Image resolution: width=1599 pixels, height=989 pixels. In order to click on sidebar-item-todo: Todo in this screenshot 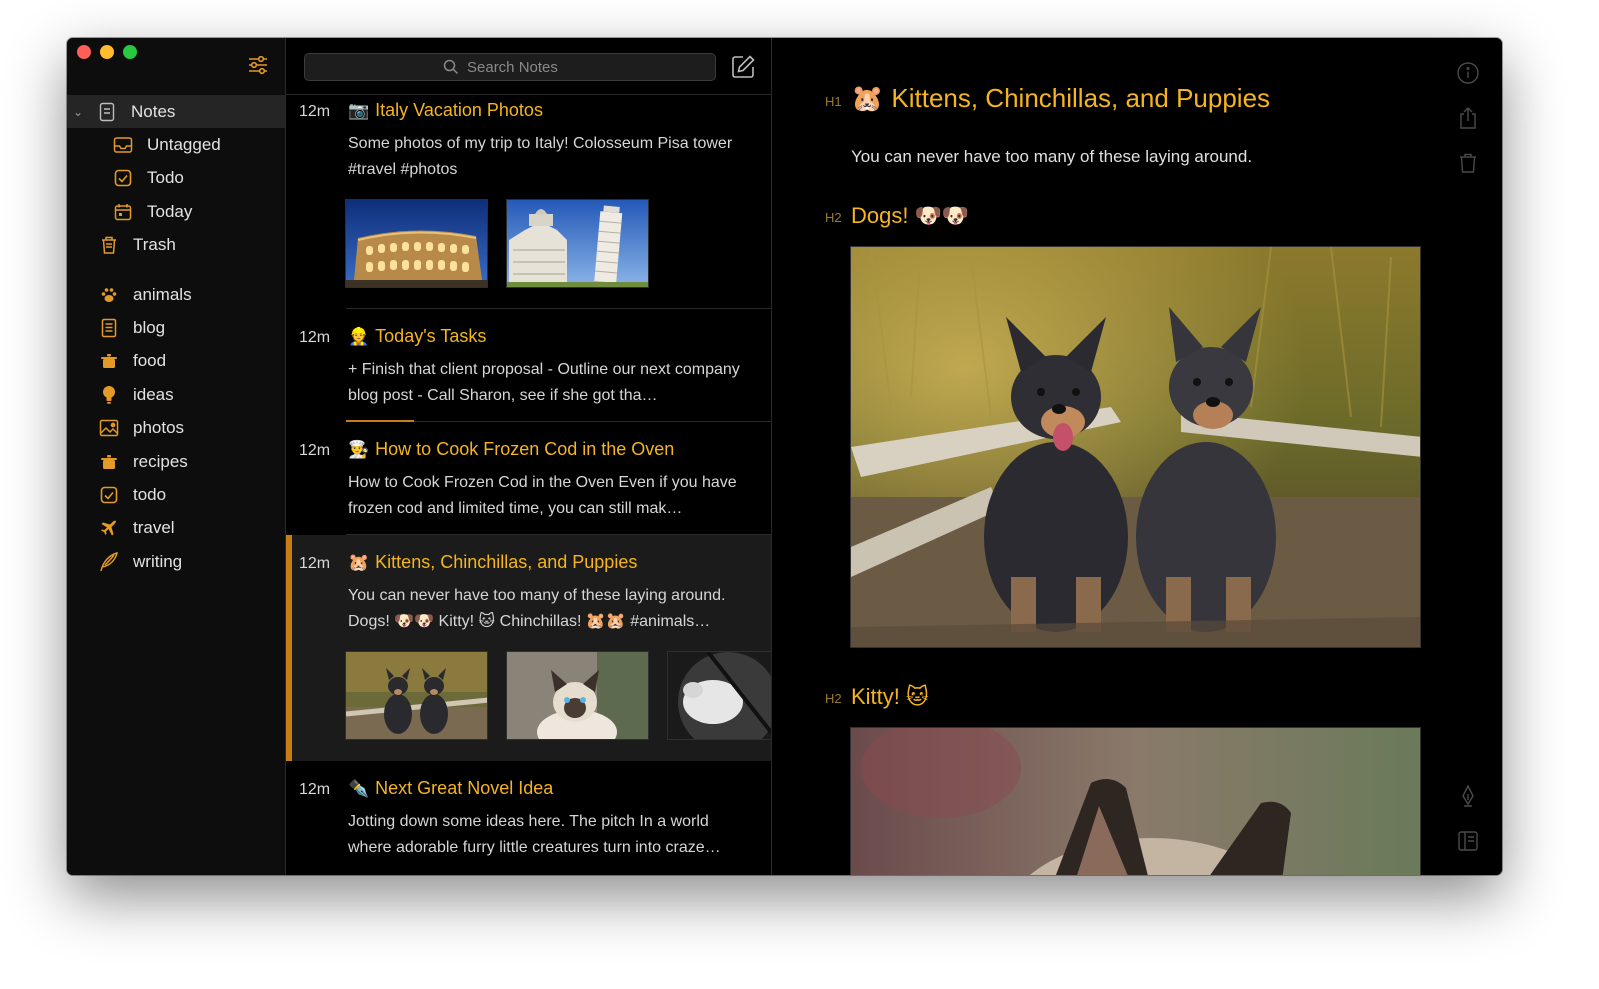, I will do `click(176, 178)`.